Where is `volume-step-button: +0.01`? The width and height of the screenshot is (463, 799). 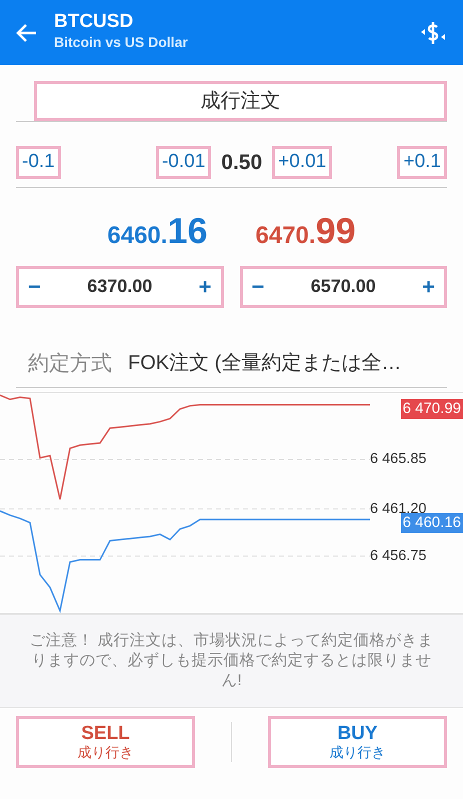
volume-step-button: +0.01 is located at coordinates (302, 162).